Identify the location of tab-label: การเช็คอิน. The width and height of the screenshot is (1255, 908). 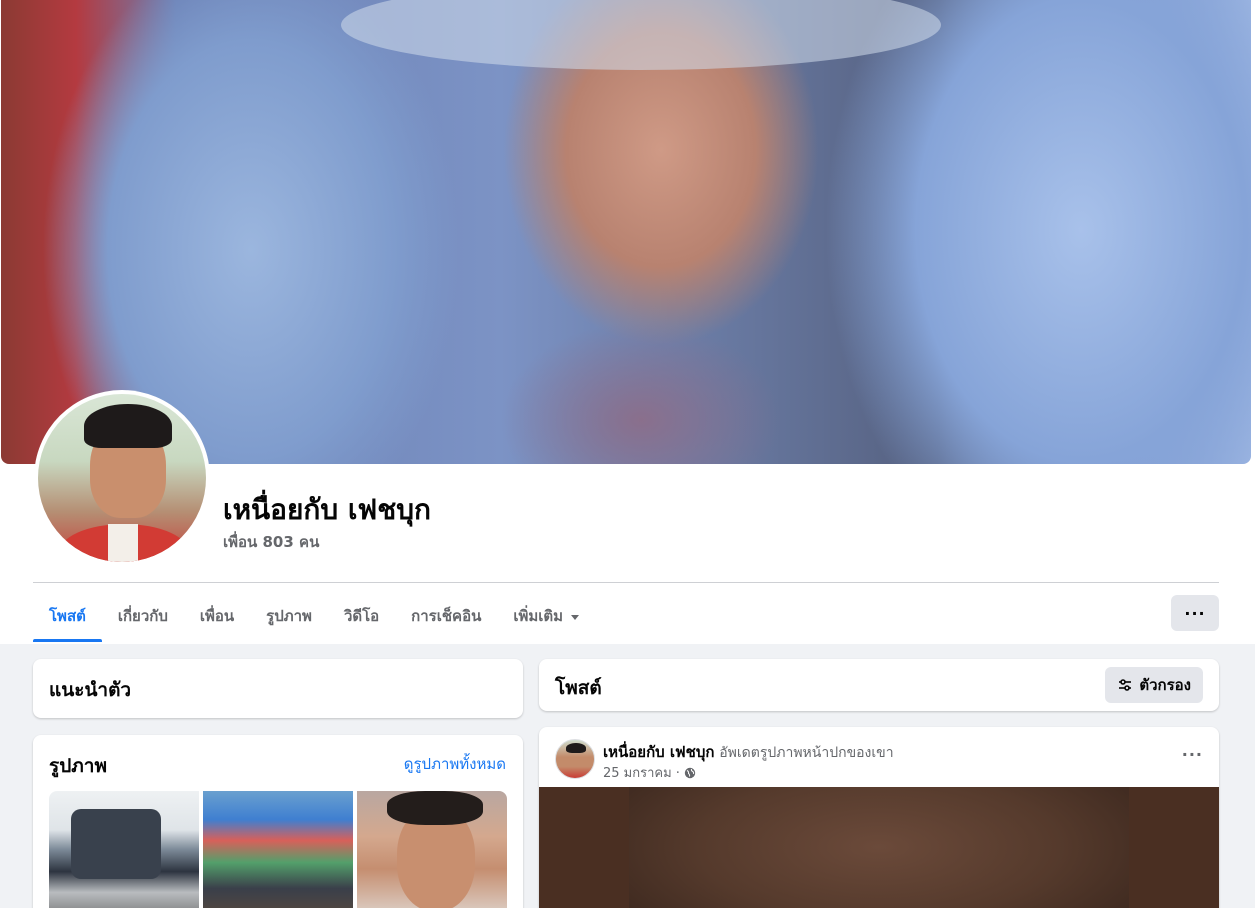
(446, 616).